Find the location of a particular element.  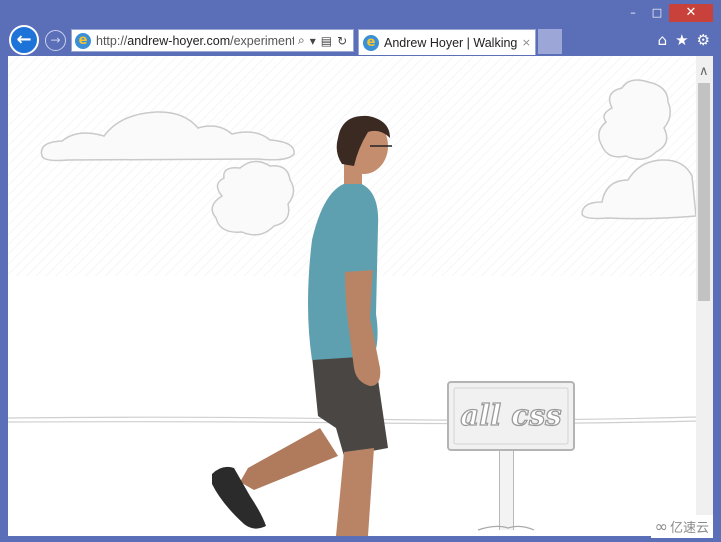

cloud-middle is located at coordinates (253, 198).